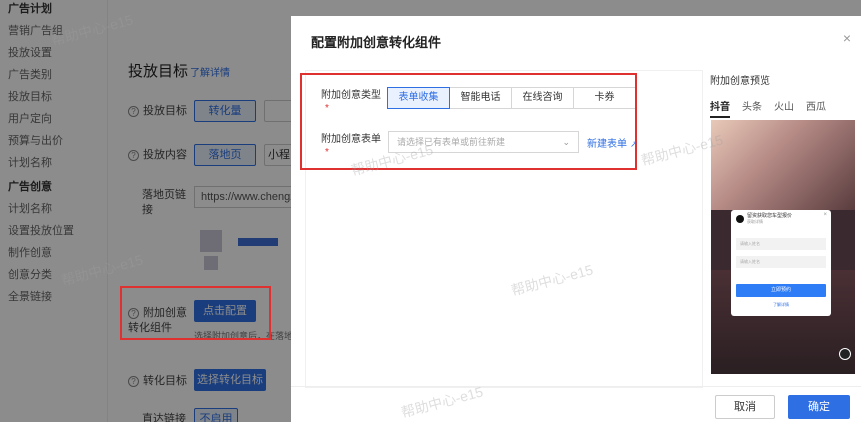  Describe the element at coordinates (819, 407) in the screenshot. I see `confirm-button: 确定` at that location.